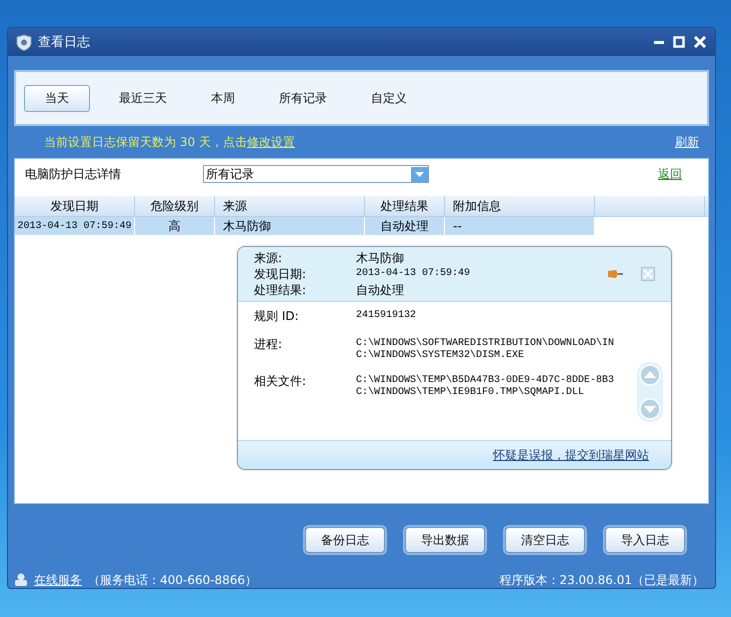 The image size is (731, 617). I want to click on column-header: 发现日期, so click(75, 206).